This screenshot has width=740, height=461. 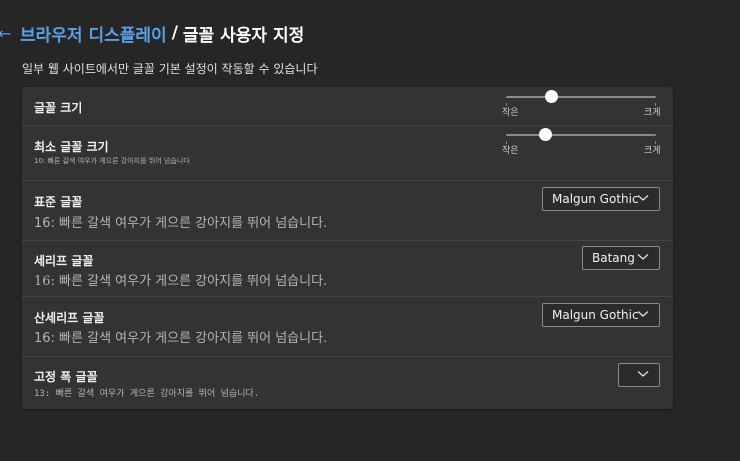 What do you see at coordinates (181, 281) in the screenshot?
I see `serif-font-sample: 16: 빠른 갈색 여우가 게으른 강아지를 뛰어 넘습니다.` at bounding box center [181, 281].